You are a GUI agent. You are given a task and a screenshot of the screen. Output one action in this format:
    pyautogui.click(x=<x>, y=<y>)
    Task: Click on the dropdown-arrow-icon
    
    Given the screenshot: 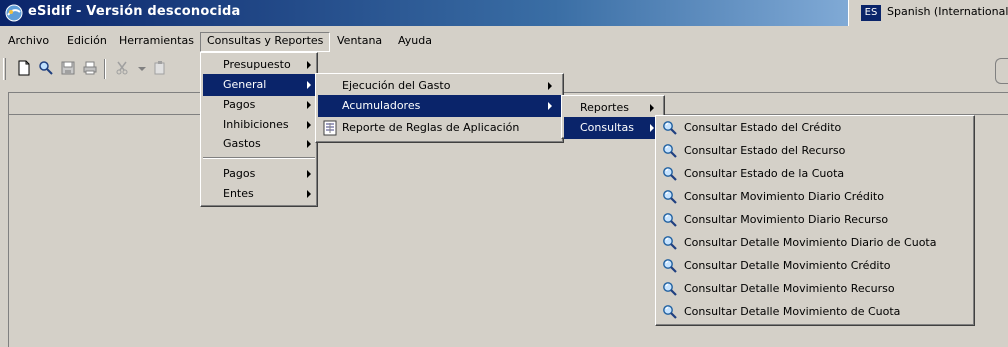 What is the action you would take?
    pyautogui.click(x=142, y=68)
    